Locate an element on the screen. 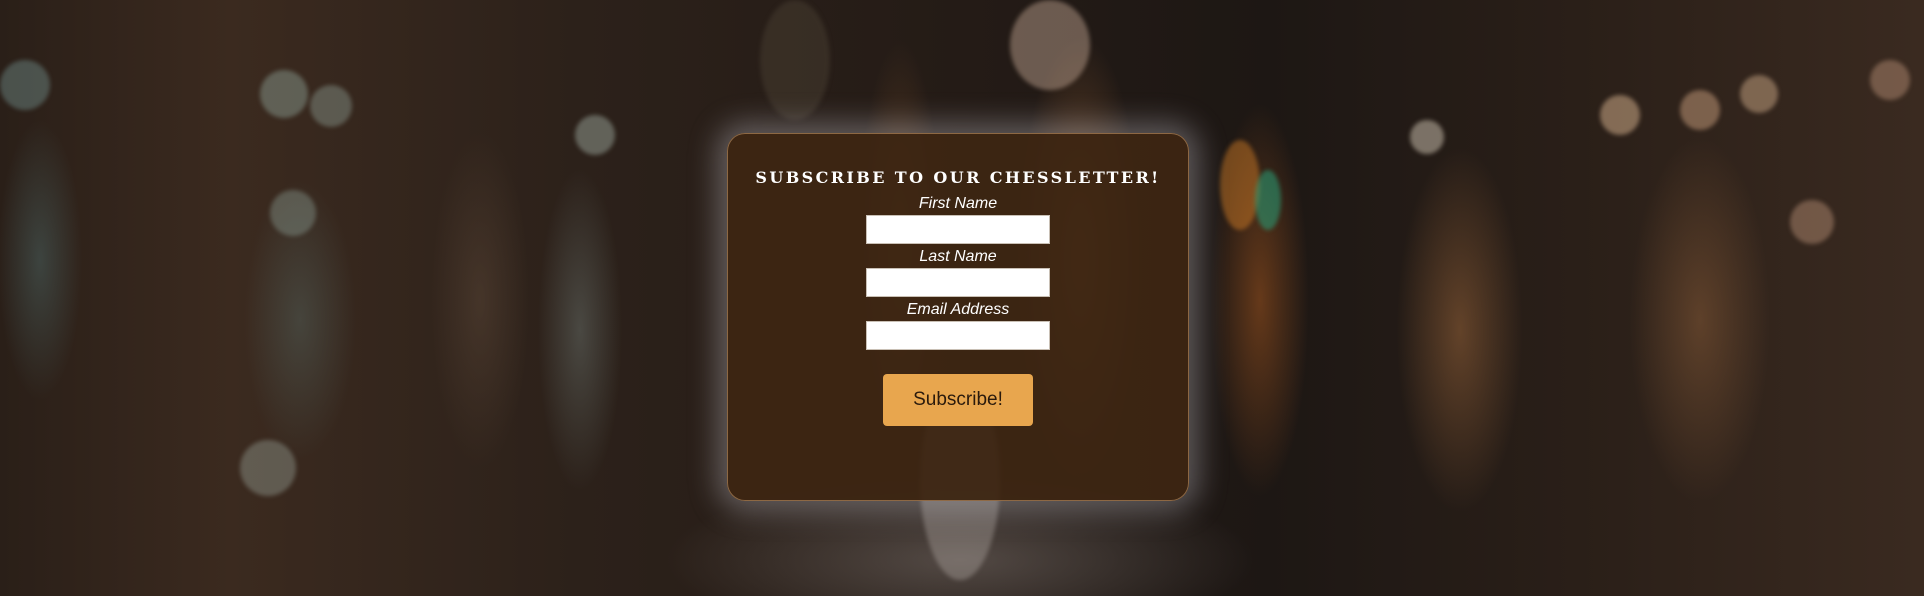 This screenshot has height=596, width=1924. last-name-input is located at coordinates (958, 282).